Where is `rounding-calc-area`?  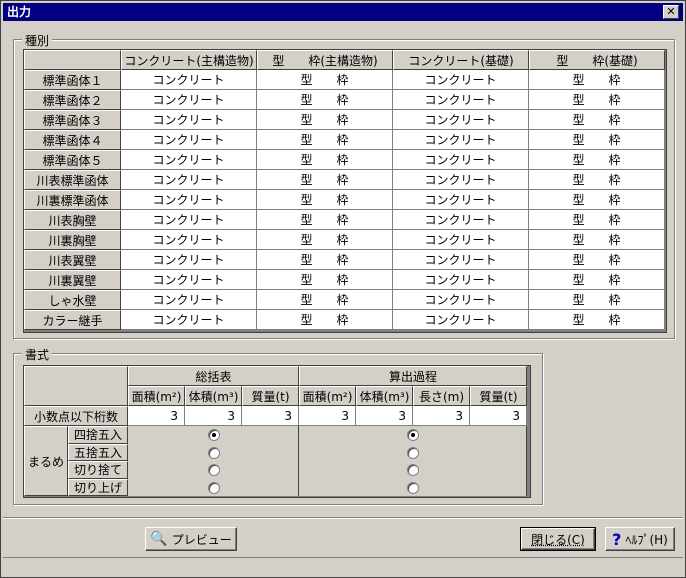 rounding-calc-area is located at coordinates (413, 461).